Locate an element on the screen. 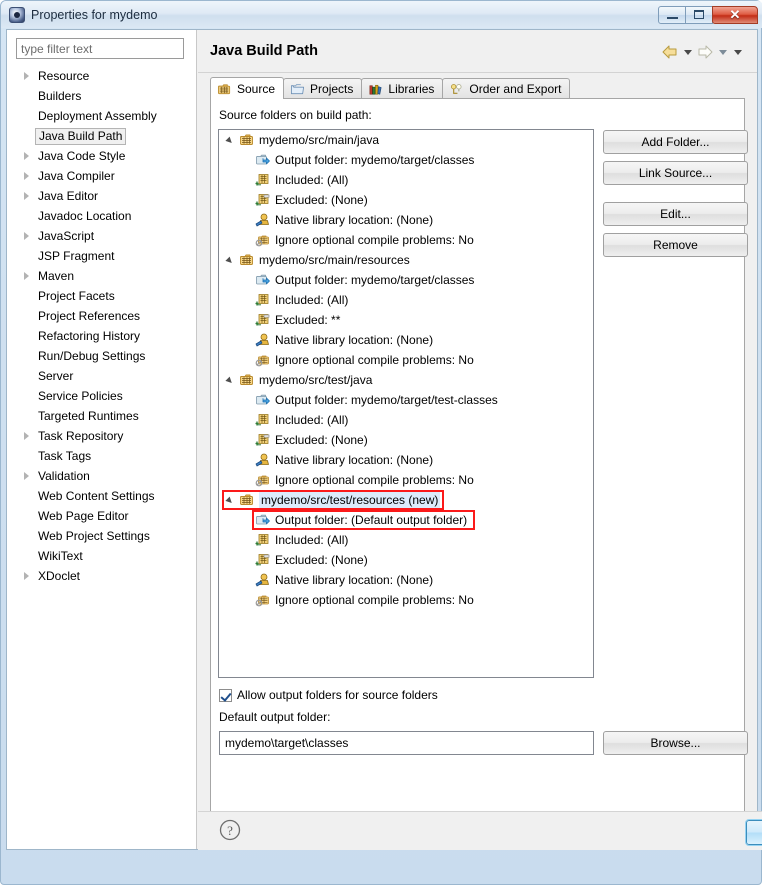  sidebar-item-label: Java Build Path is located at coordinates (81, 136).